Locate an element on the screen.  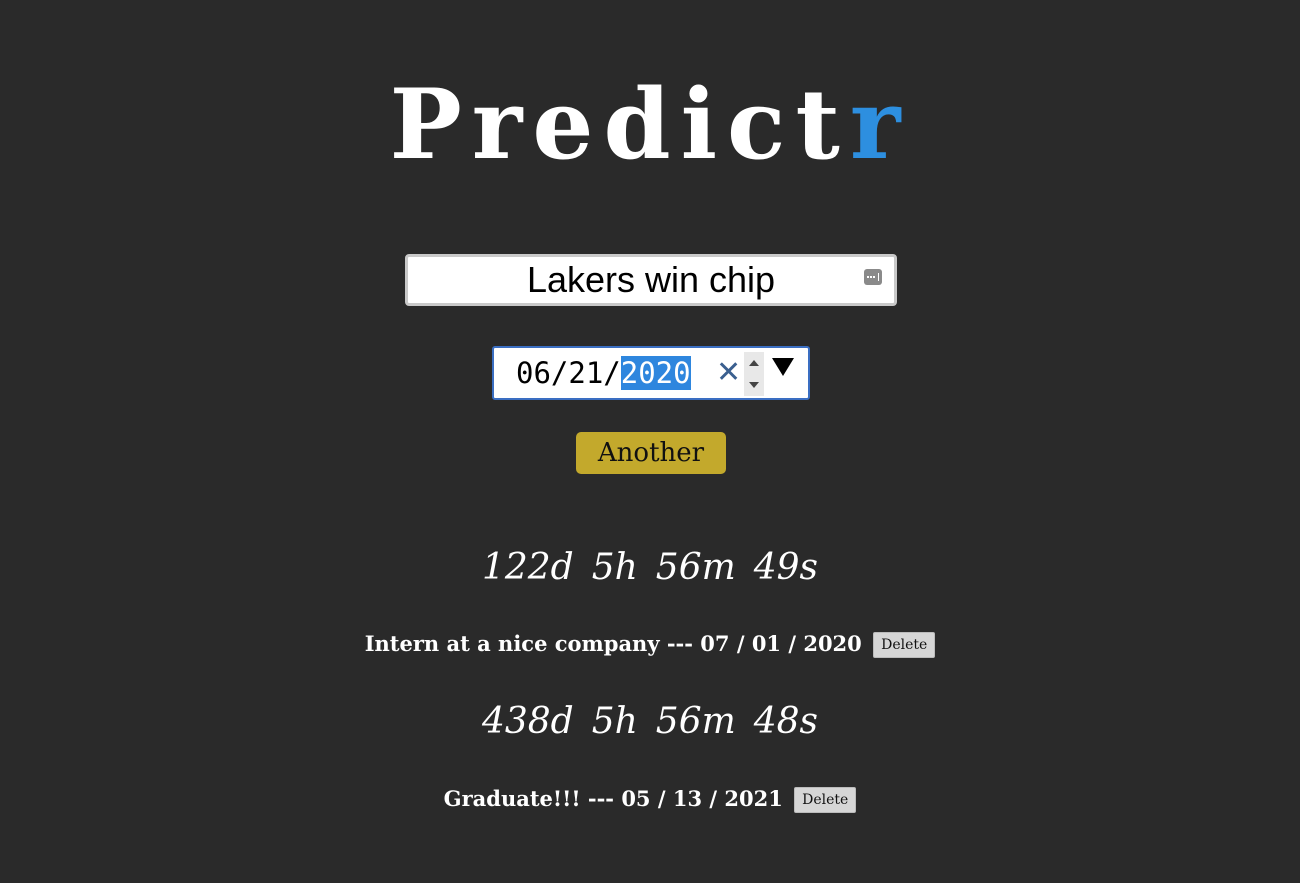
clear-icon: ✕ is located at coordinates (728, 373).